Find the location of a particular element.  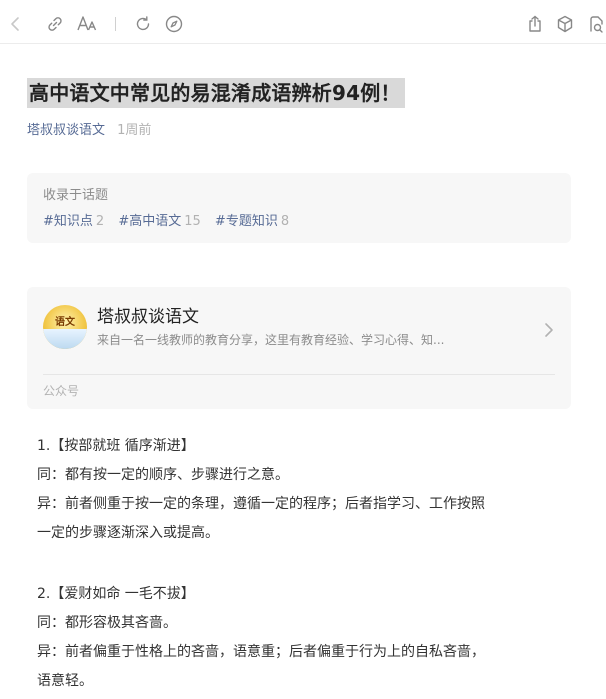

idiom-difference: 异：前者侧重于按一定的条理，遵循一定的程序；后者指学习、工作按照 is located at coordinates (261, 504).